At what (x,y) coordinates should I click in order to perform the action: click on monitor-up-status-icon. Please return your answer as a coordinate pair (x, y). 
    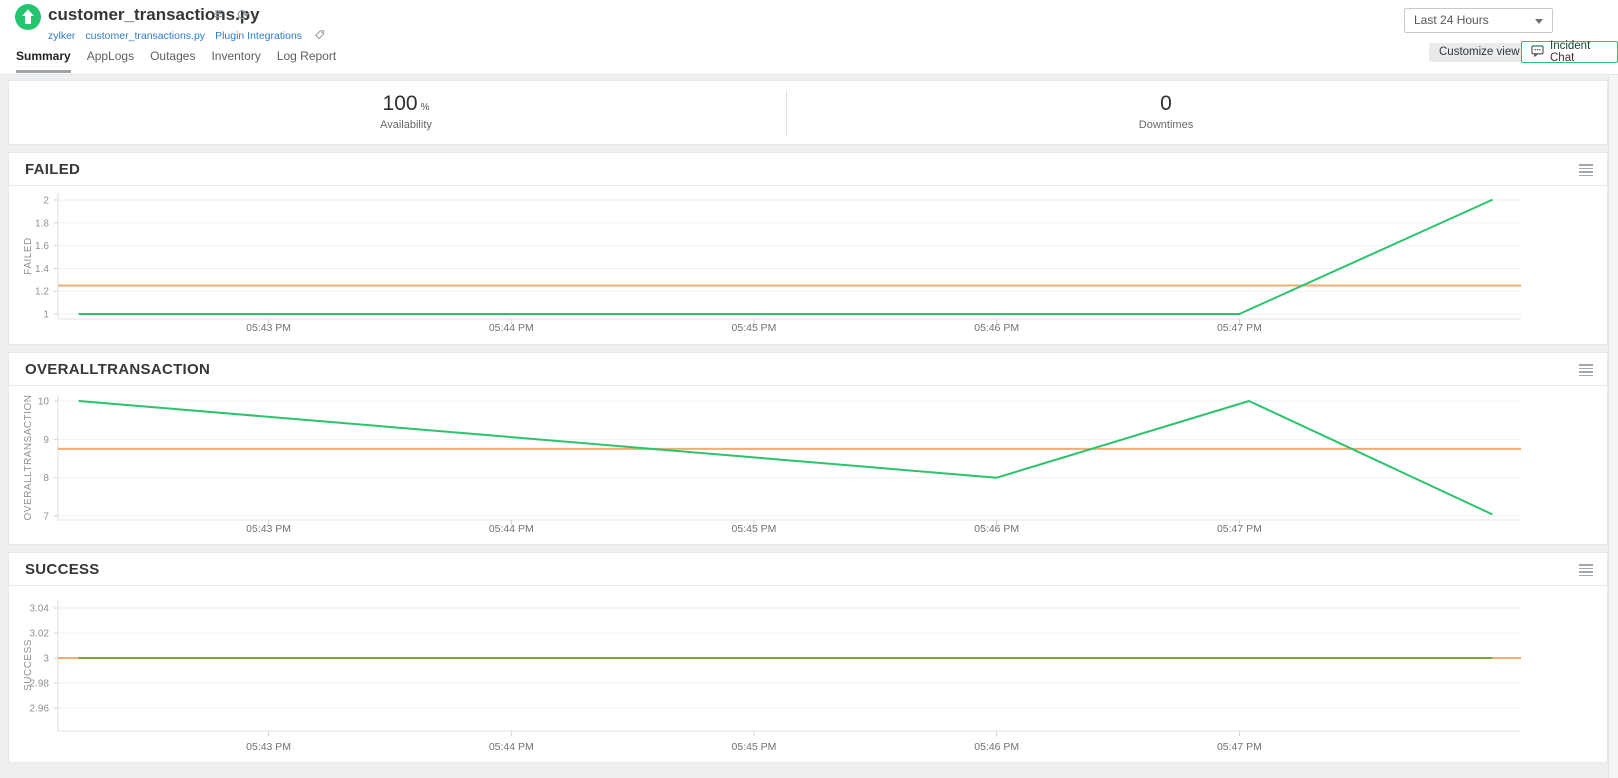
    Looking at the image, I should click on (28, 17).